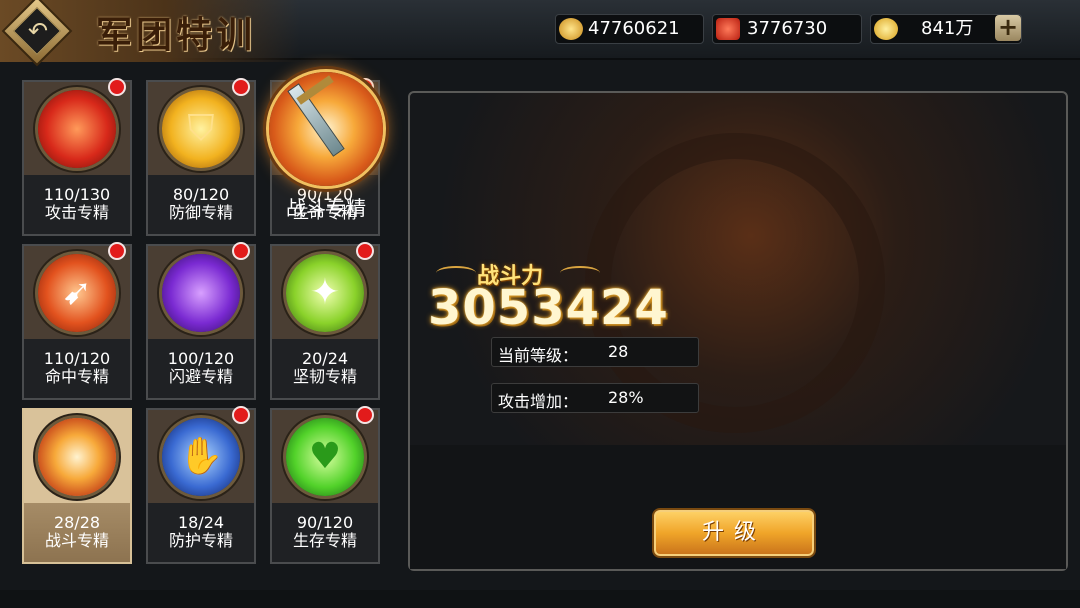  I want to click on stat-label: 攻击增加：, so click(538, 401).